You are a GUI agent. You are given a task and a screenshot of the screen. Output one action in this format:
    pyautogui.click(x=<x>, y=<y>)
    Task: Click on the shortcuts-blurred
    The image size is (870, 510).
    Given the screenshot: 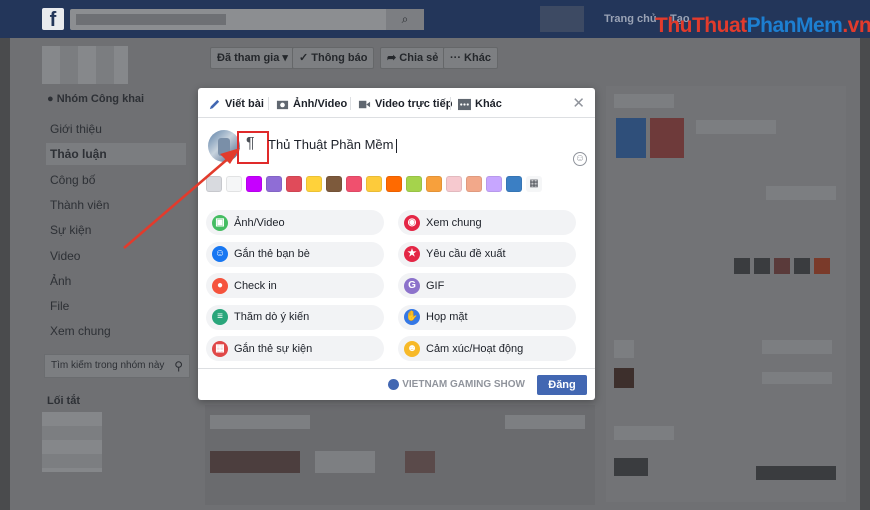 What is the action you would take?
    pyautogui.click(x=72, y=442)
    